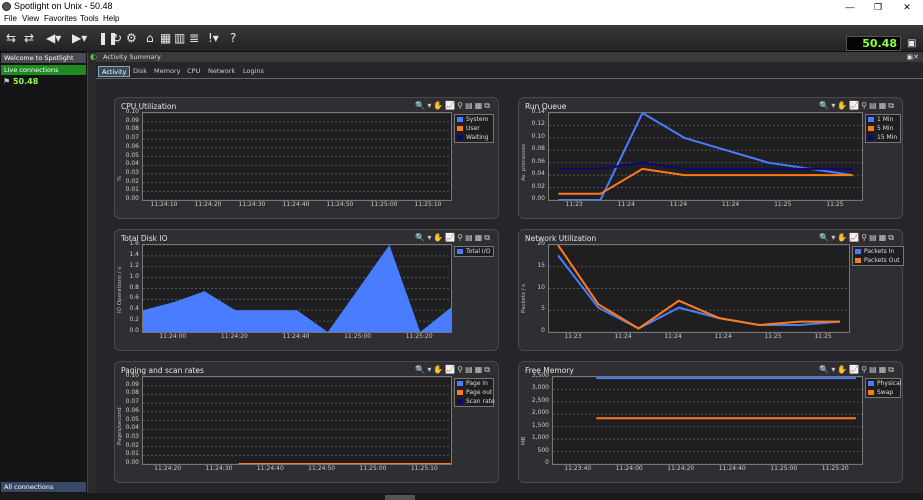 The height and width of the screenshot is (500, 923). What do you see at coordinates (89, 18) in the screenshot?
I see `menu-tools: Tools` at bounding box center [89, 18].